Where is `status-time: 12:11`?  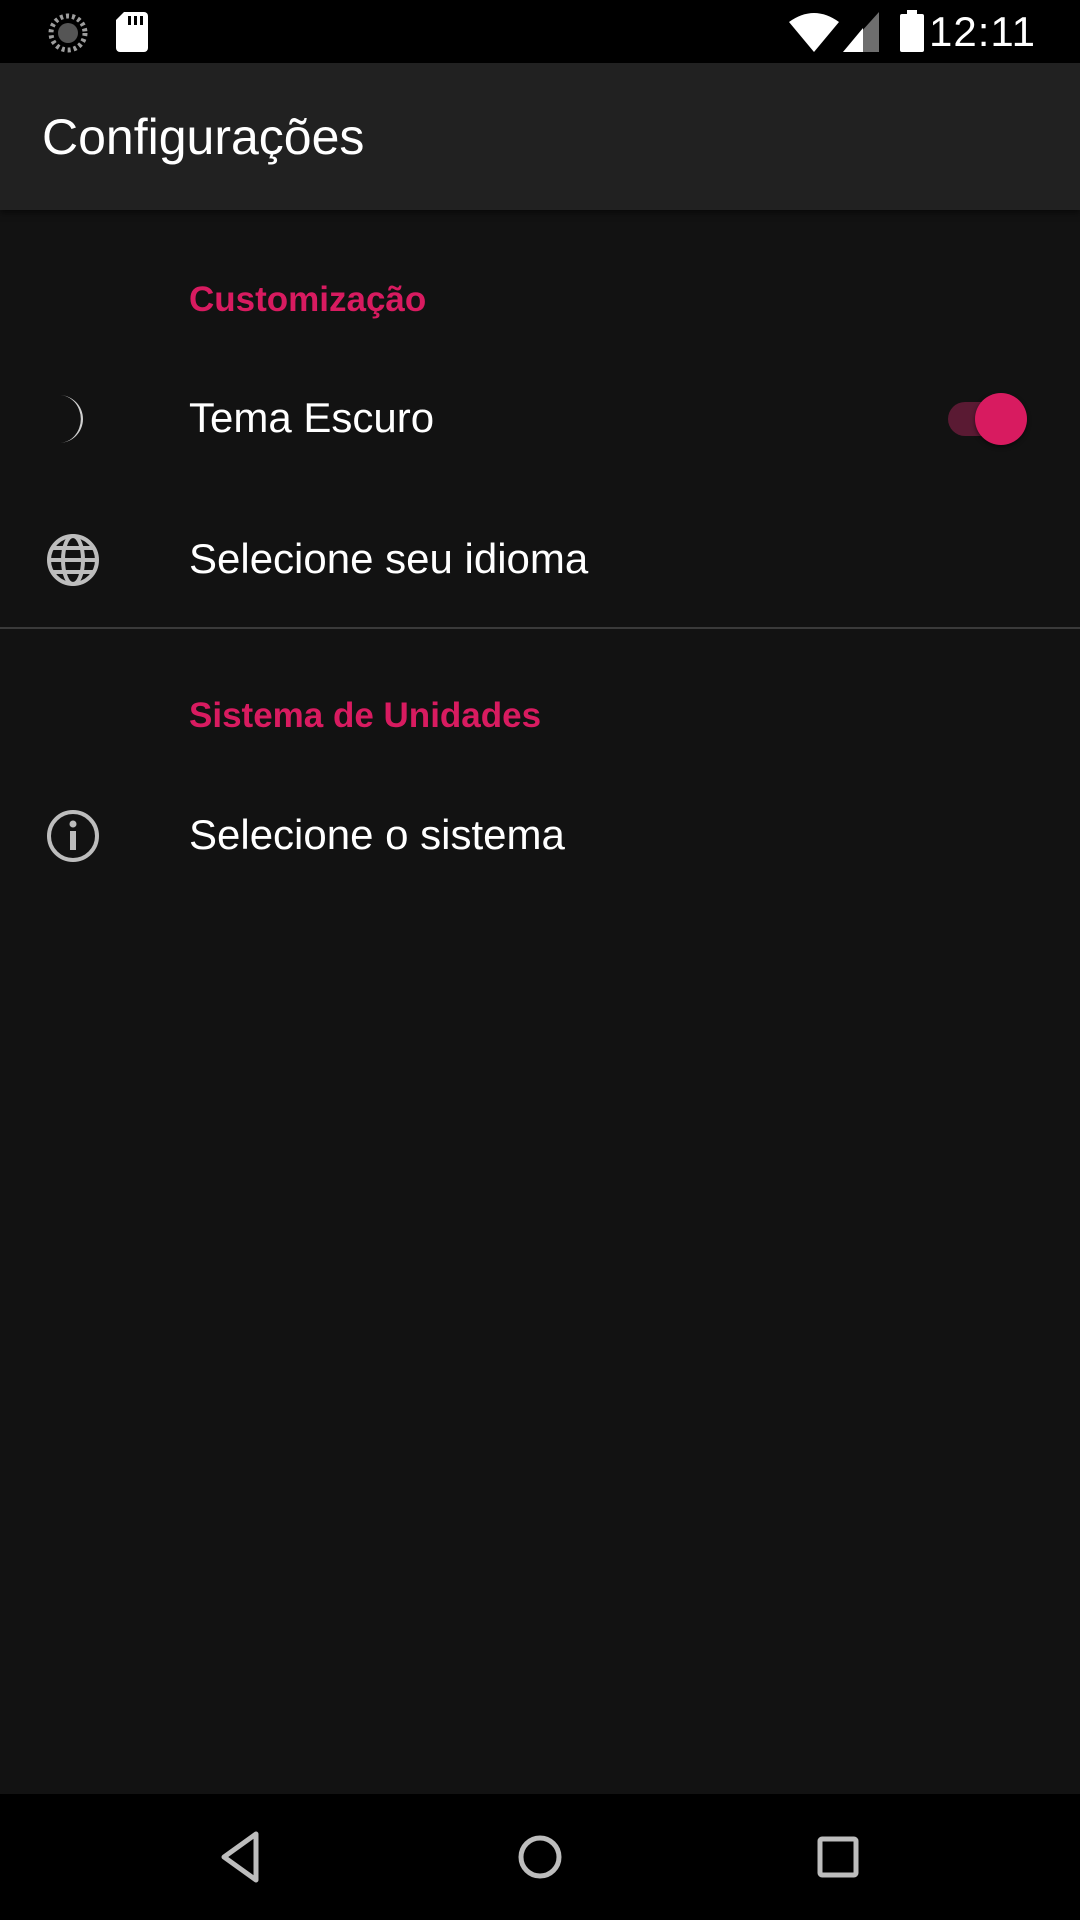 status-time: 12:11 is located at coordinates (982, 31).